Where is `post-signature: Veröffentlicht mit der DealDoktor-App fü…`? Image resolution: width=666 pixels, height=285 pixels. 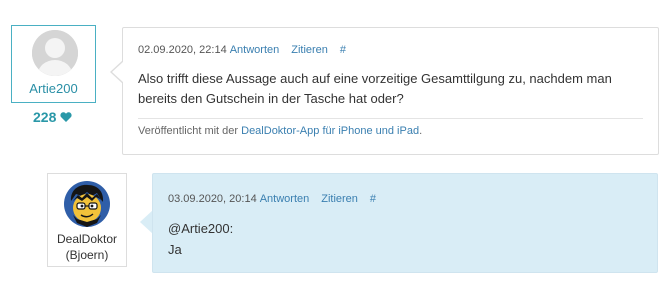 post-signature: Veröffentlicht mit der DealDoktor-App fü… is located at coordinates (280, 131).